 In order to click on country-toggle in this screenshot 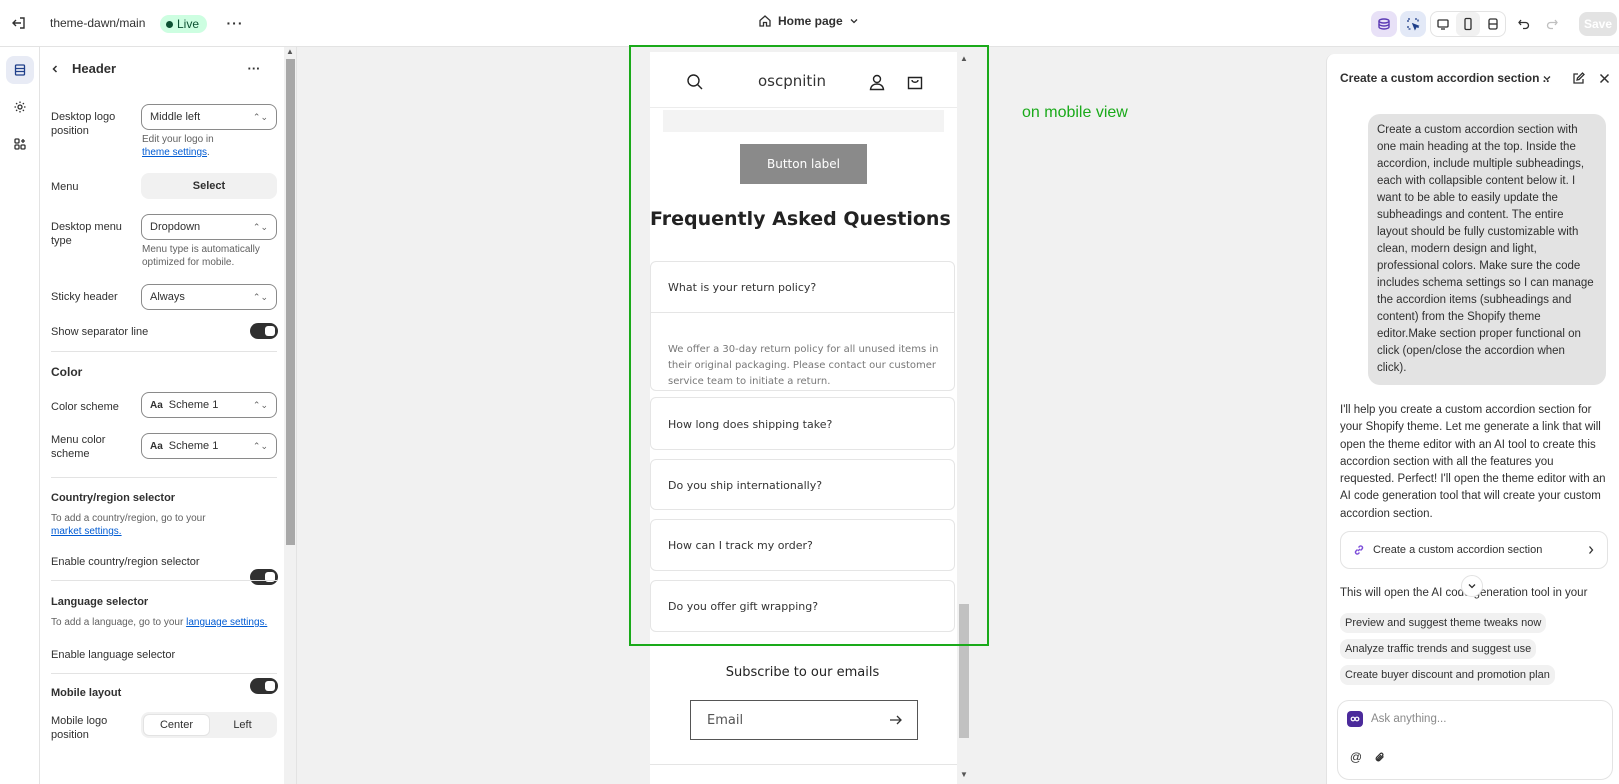, I will do `click(264, 577)`.